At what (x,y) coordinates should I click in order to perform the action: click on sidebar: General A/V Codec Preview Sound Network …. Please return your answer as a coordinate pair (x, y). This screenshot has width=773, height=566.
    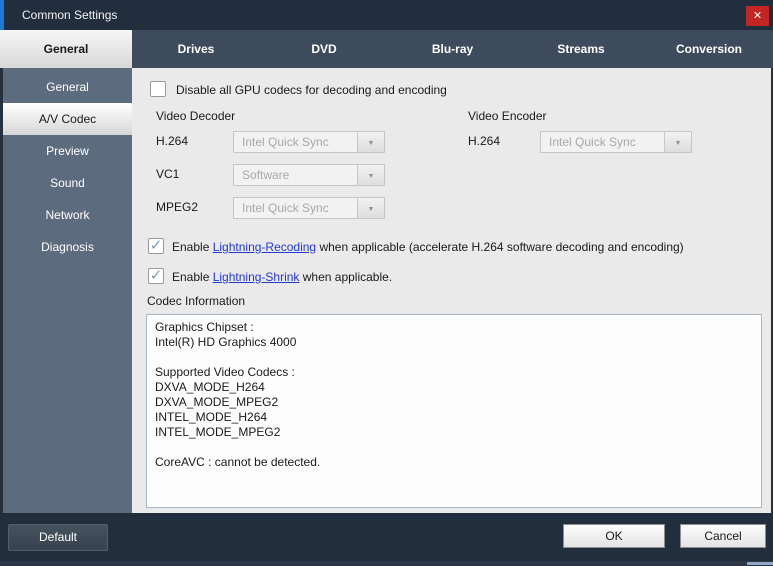
    Looking at the image, I should click on (66, 290).